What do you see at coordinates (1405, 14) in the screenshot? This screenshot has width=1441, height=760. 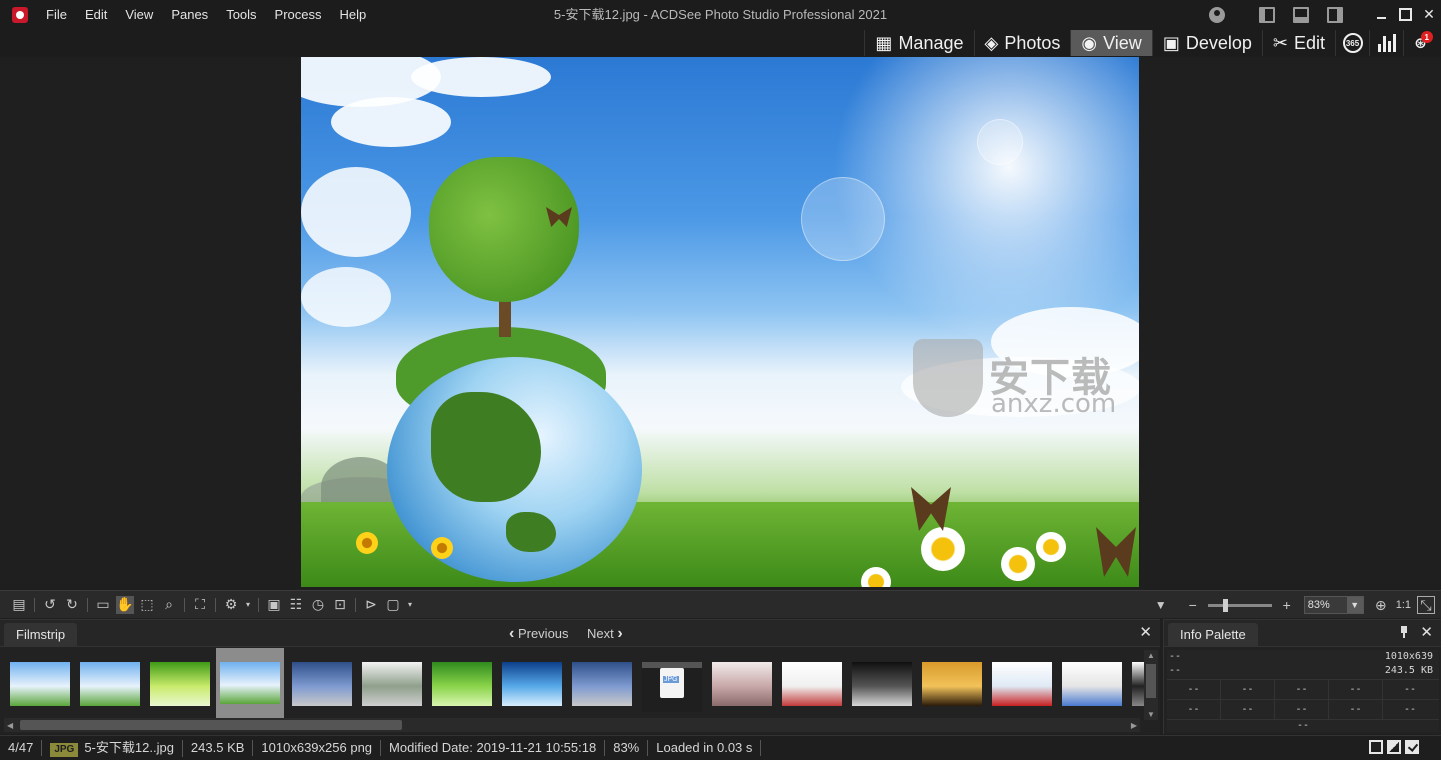 I see `maximize-button` at bounding box center [1405, 14].